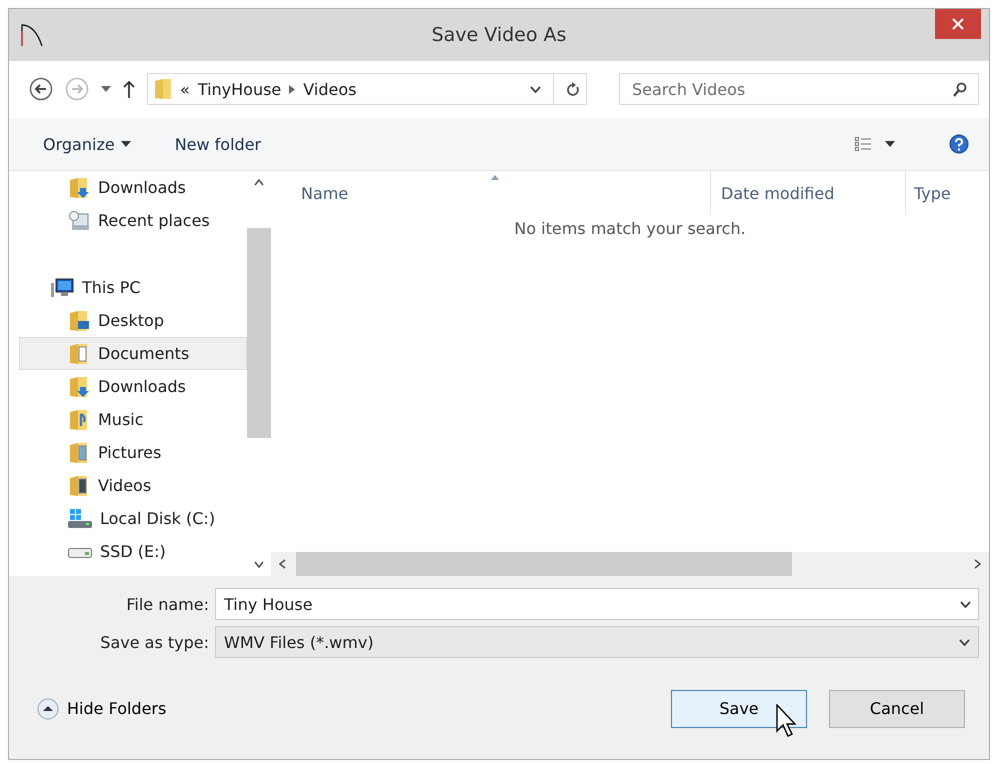 The height and width of the screenshot is (764, 996). What do you see at coordinates (630, 229) in the screenshot?
I see `empty-message: No items match your search.` at bounding box center [630, 229].